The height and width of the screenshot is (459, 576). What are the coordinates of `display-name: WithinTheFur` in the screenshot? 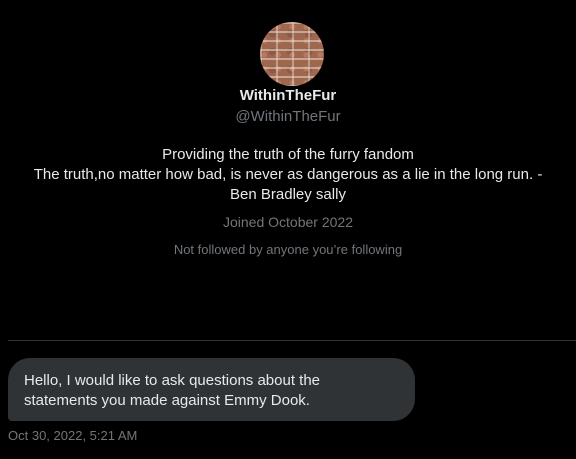 It's located at (288, 95).